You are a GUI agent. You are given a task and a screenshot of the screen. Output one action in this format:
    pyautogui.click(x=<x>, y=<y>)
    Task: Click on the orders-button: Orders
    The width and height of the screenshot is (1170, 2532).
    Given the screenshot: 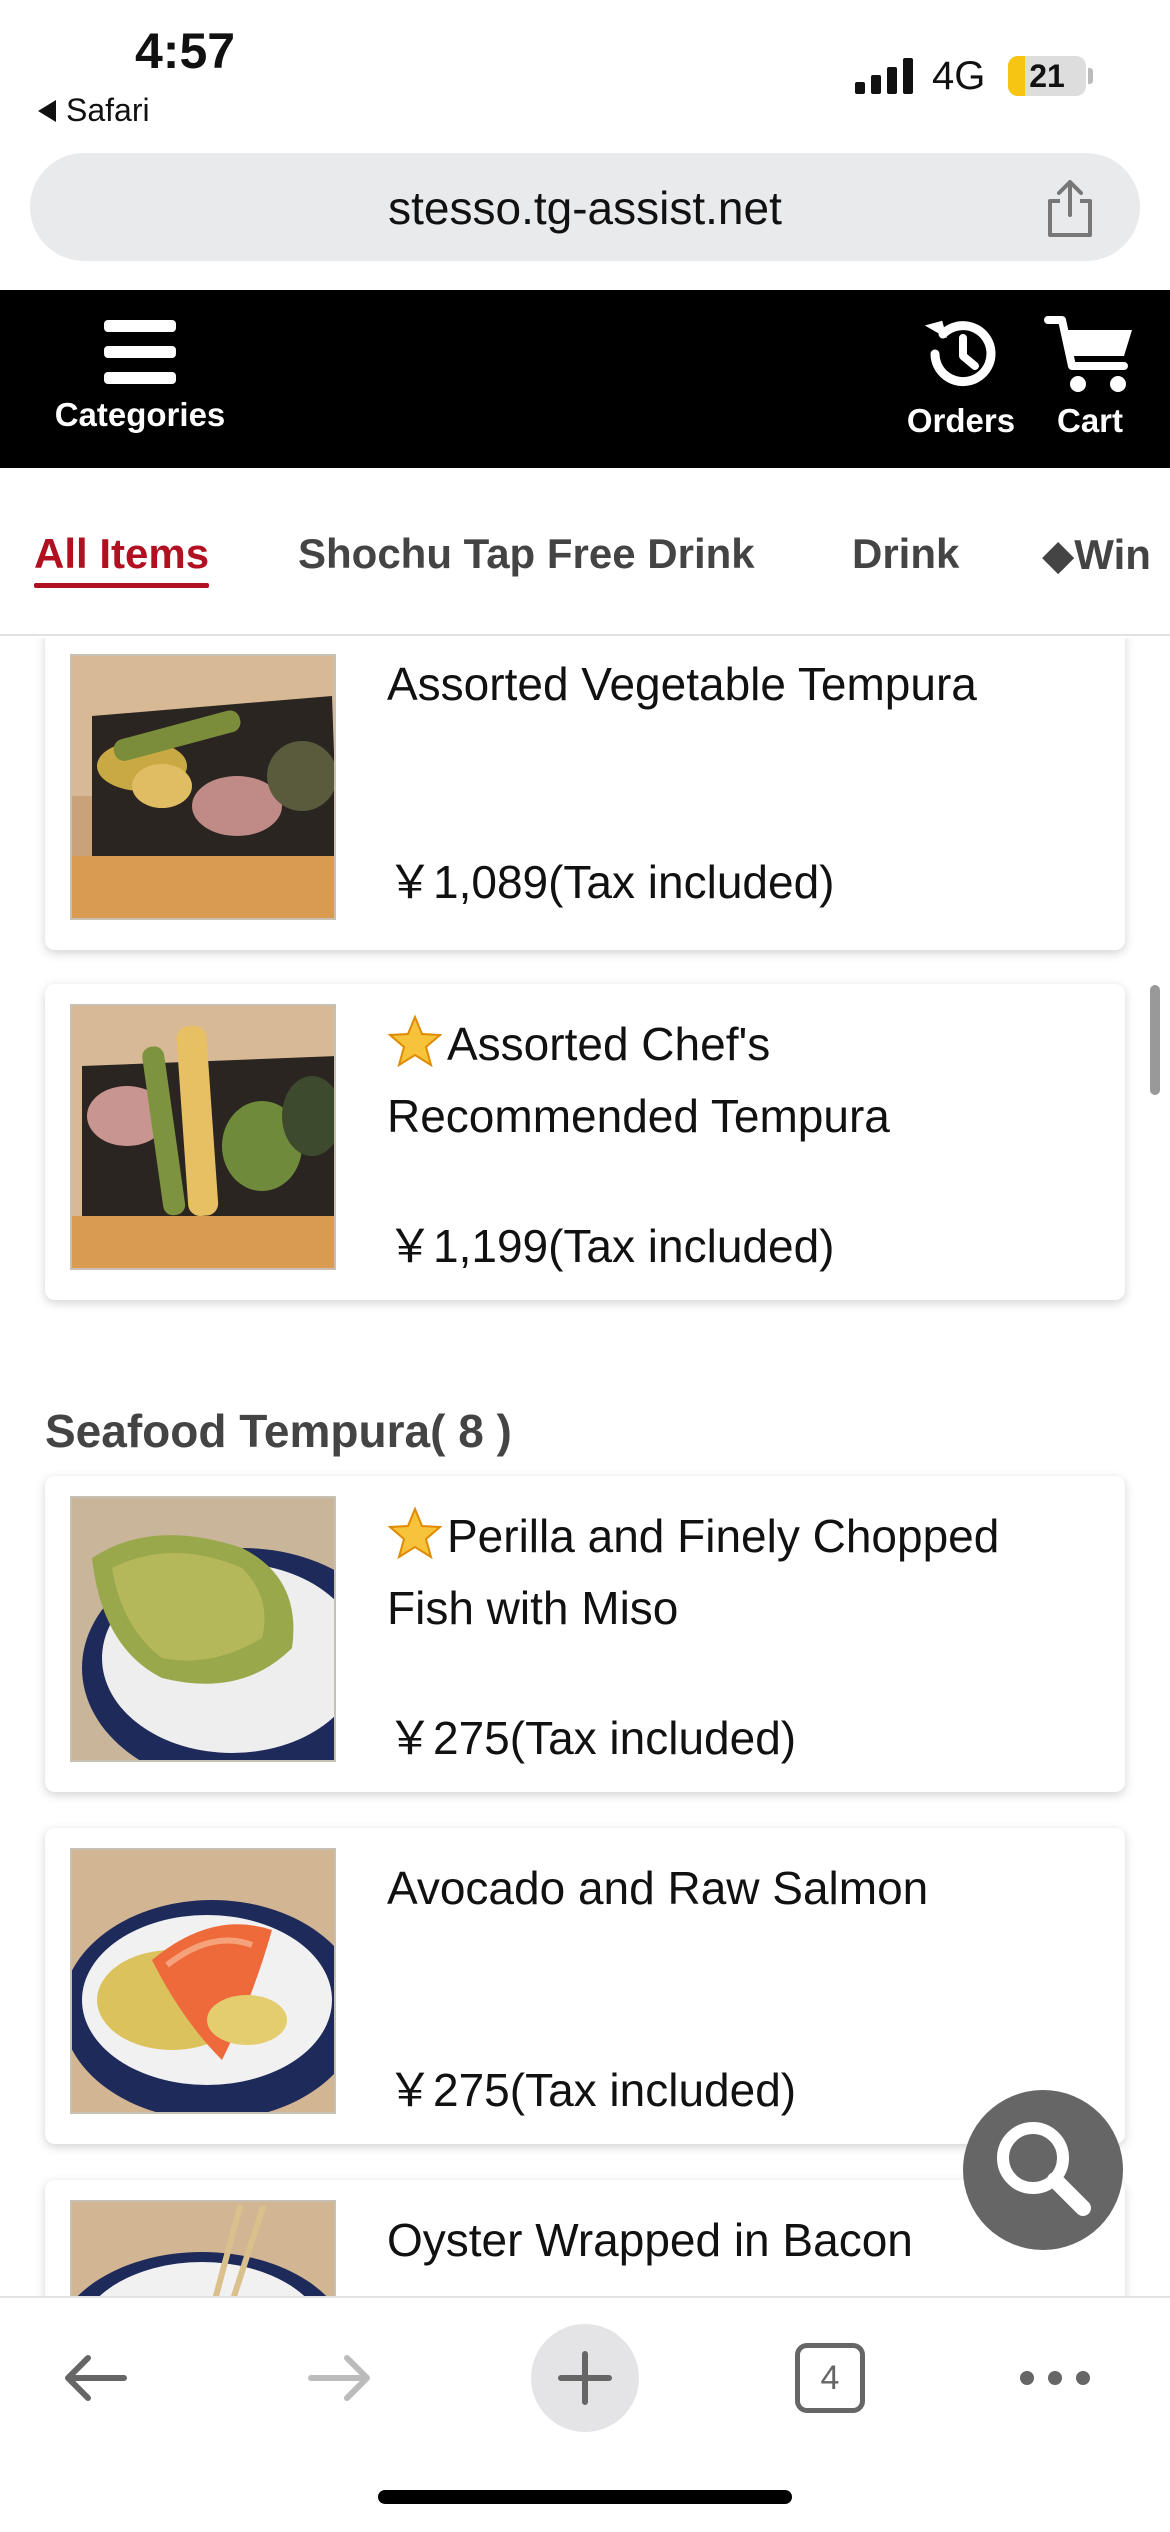 What is the action you would take?
    pyautogui.click(x=961, y=376)
    